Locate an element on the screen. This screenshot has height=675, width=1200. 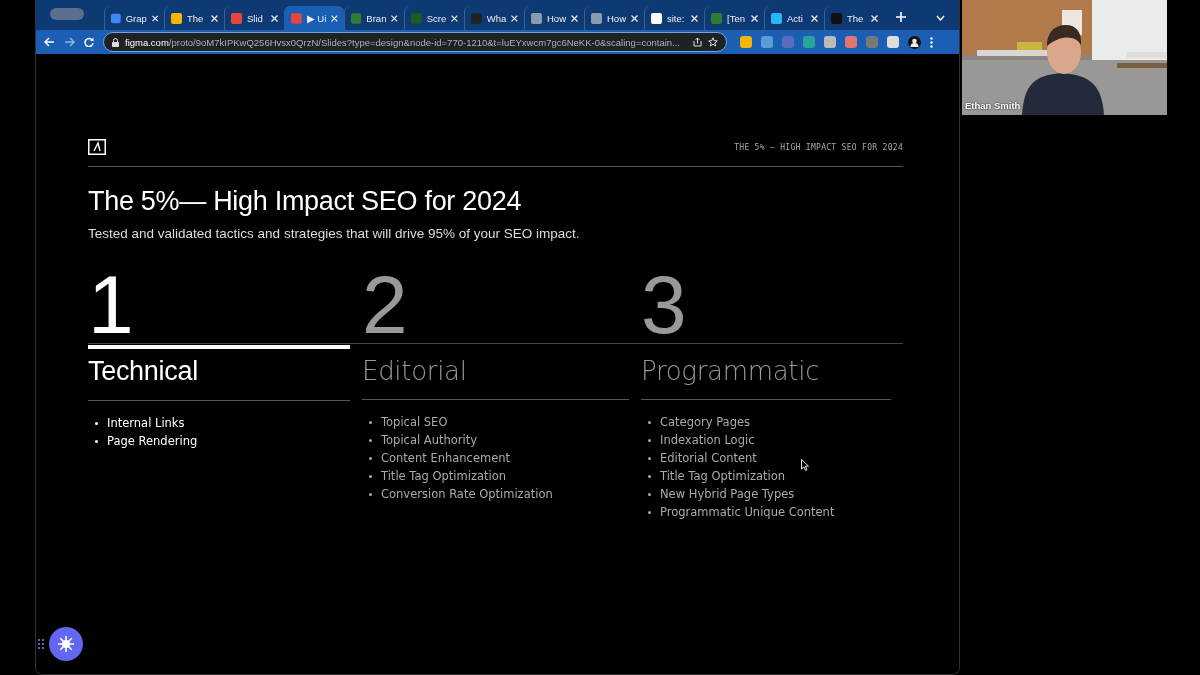
section-number: 1 is located at coordinates (111, 304).